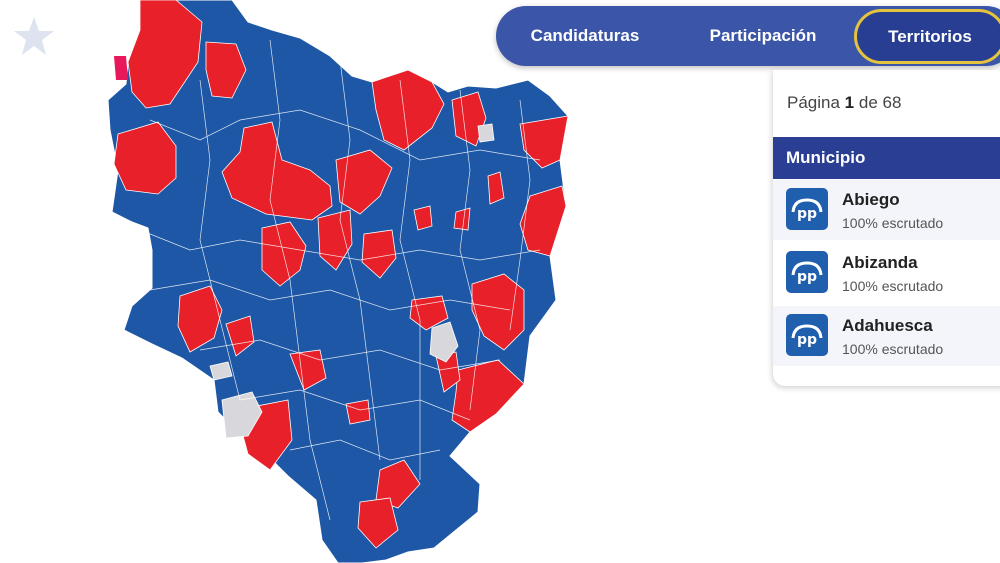 This screenshot has height=563, width=1000. What do you see at coordinates (880, 262) in the screenshot?
I see `municipality-name: Abizanda` at bounding box center [880, 262].